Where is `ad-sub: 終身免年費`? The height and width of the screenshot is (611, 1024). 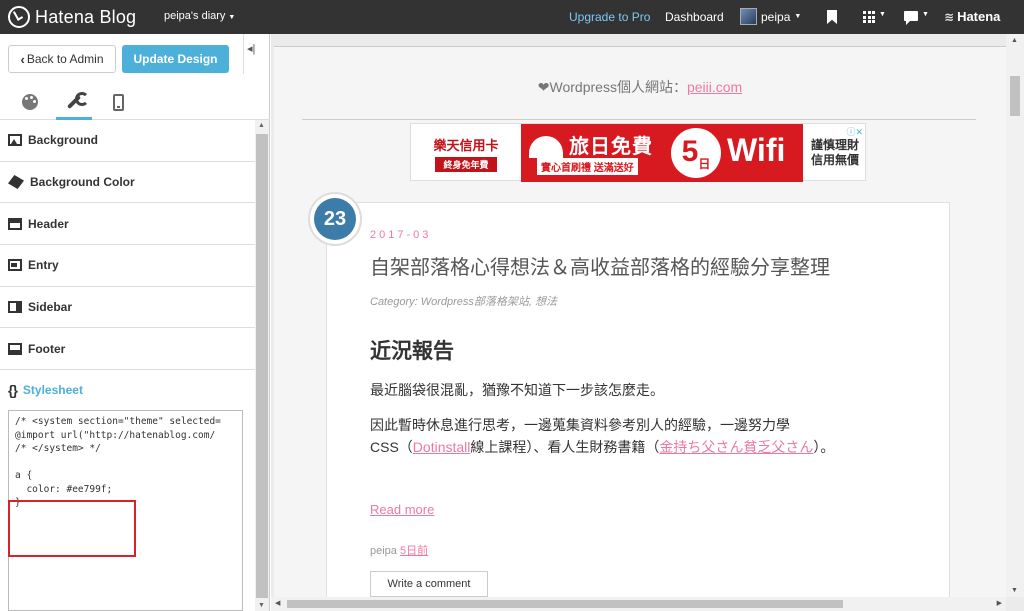 ad-sub: 終身免年費 is located at coordinates (466, 164).